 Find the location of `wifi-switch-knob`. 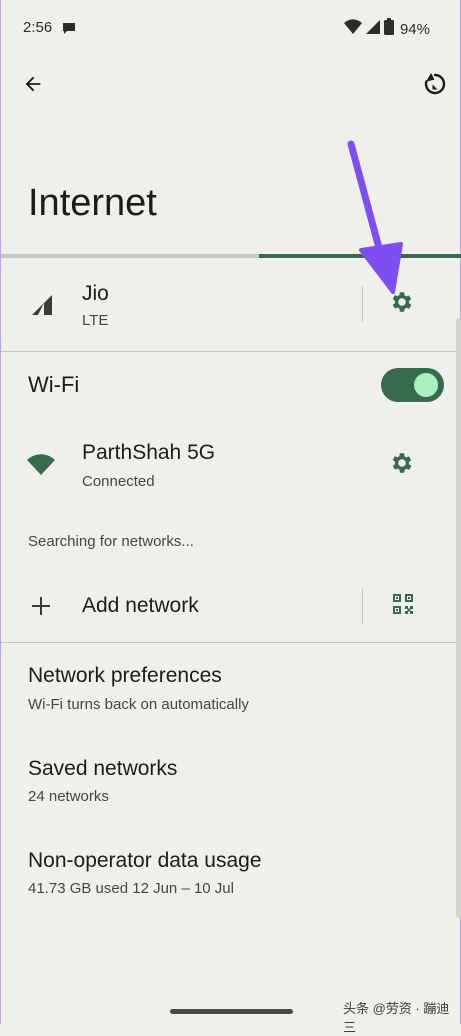

wifi-switch-knob is located at coordinates (426, 385).